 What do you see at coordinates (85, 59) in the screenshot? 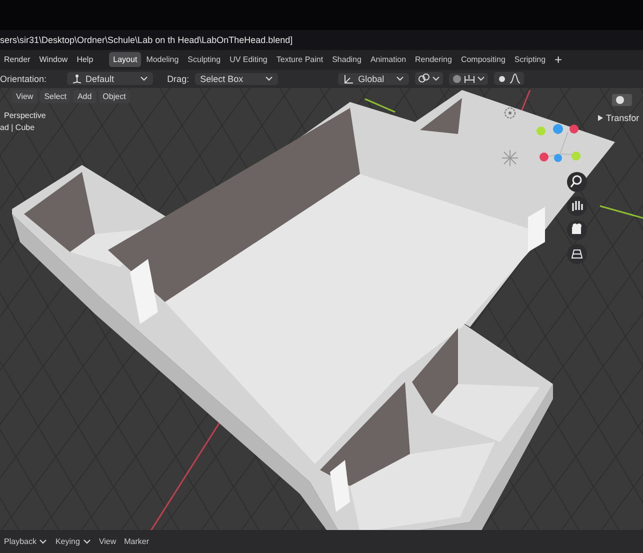
I see `menu-item: Help` at bounding box center [85, 59].